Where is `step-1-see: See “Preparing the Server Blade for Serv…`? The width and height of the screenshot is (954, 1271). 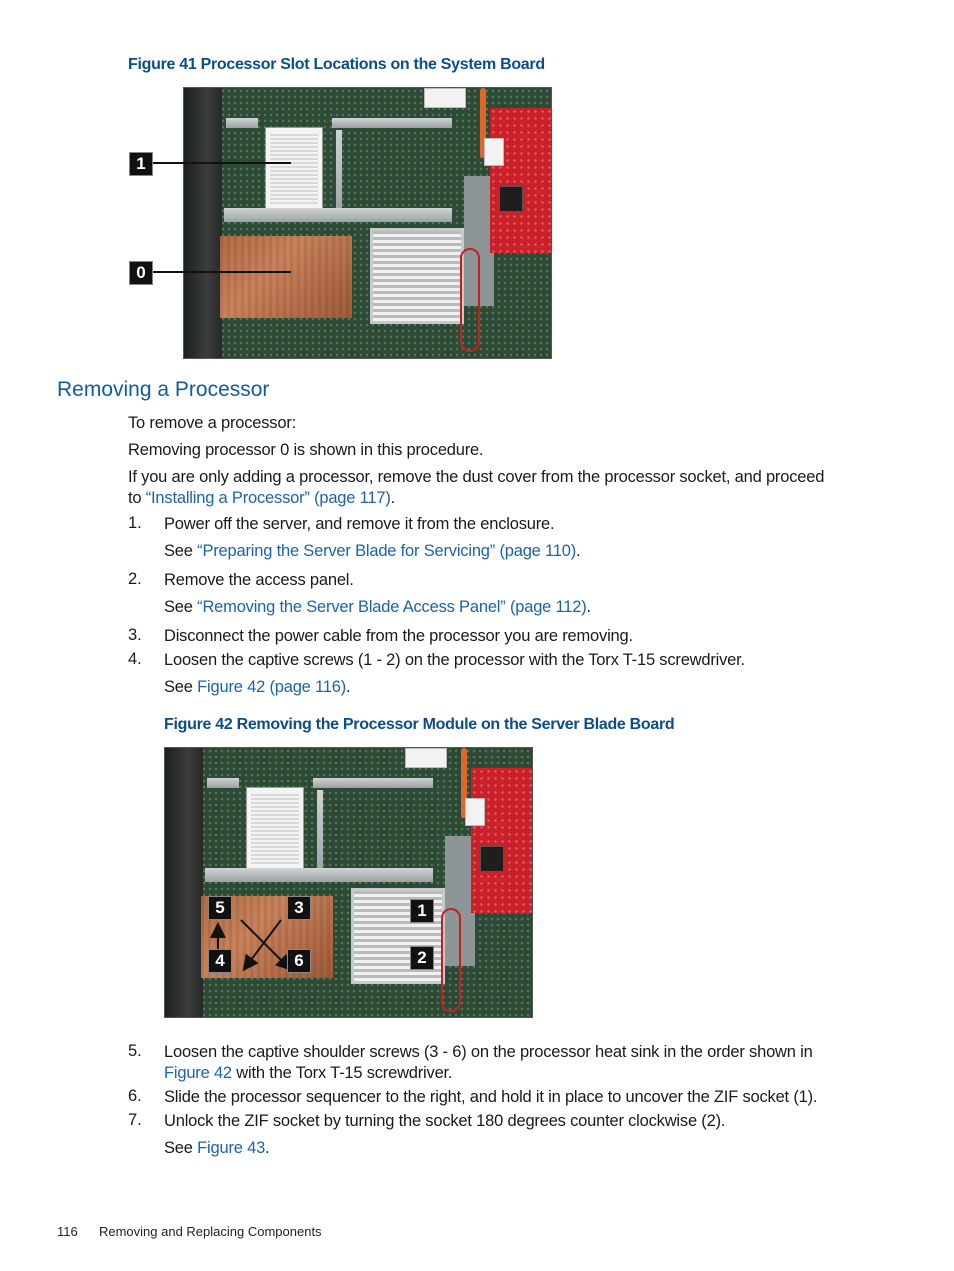 step-1-see: See “Preparing the Server Blade for Serv… is located at coordinates (372, 551).